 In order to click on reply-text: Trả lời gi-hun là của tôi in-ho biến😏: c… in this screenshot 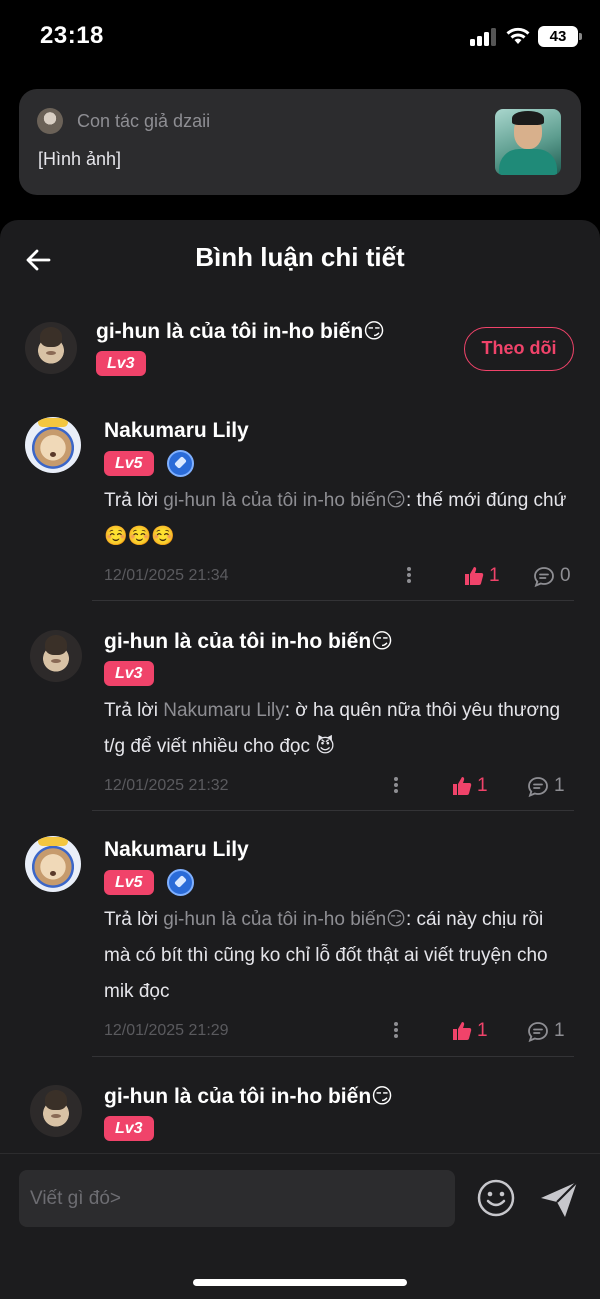, I will do `click(326, 955)`.